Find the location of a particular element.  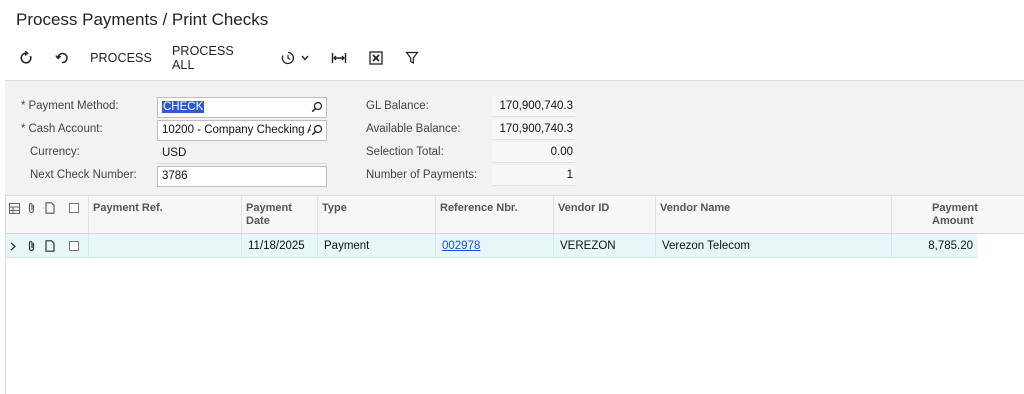

selection-total-value: 0.00 is located at coordinates (533, 152).